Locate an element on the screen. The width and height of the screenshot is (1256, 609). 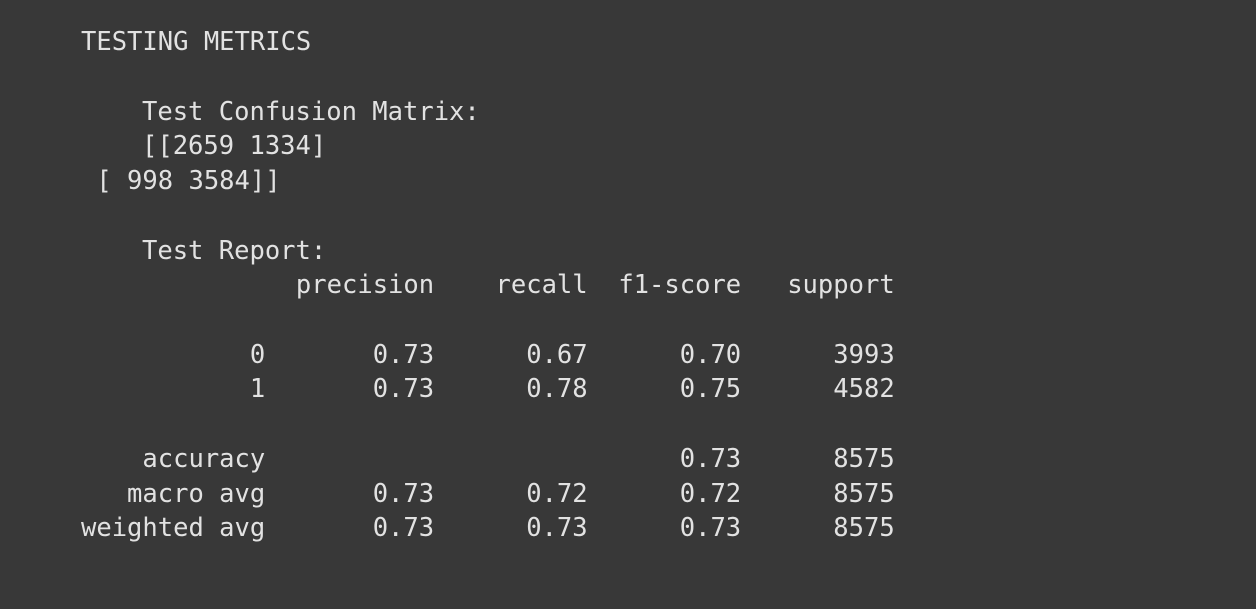
report-row-macro-avg: macro avg 0.73 0.72 0.72 8575 is located at coordinates (488, 494).